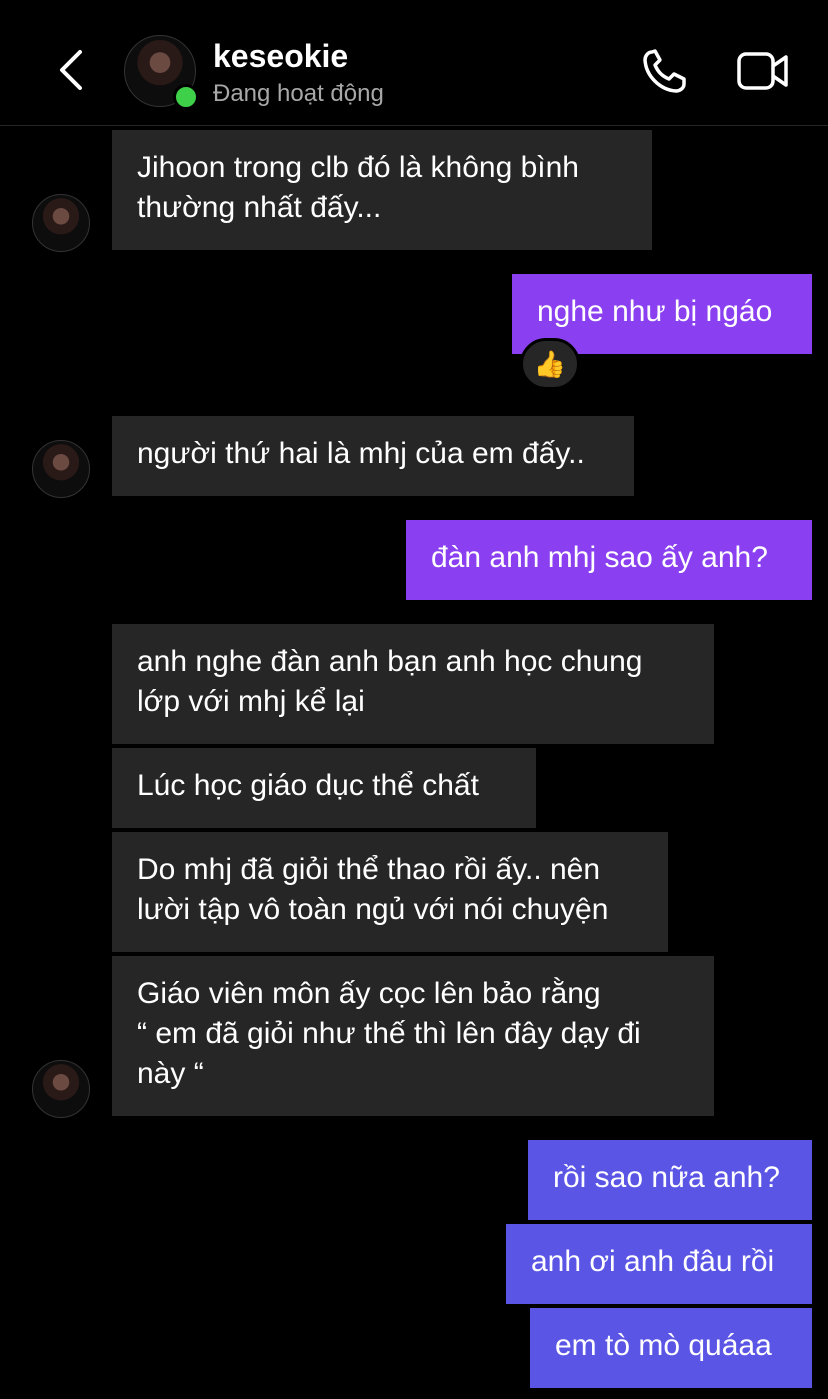 Image resolution: width=828 pixels, height=1399 pixels. What do you see at coordinates (670, 1180) in the screenshot?
I see `outgoing-message: rồi sao nữa anh?` at bounding box center [670, 1180].